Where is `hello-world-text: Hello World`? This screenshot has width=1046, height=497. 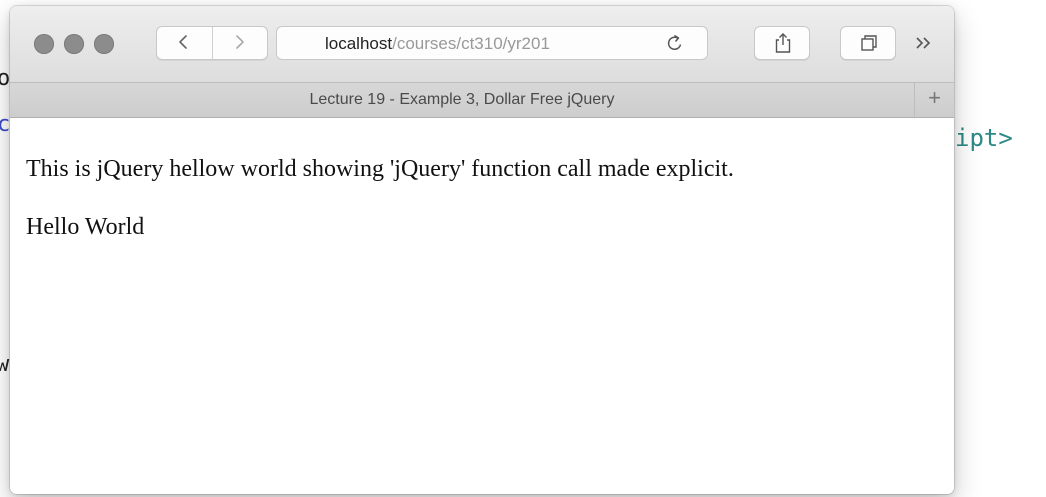
hello-world-text: Hello World is located at coordinates (85, 227).